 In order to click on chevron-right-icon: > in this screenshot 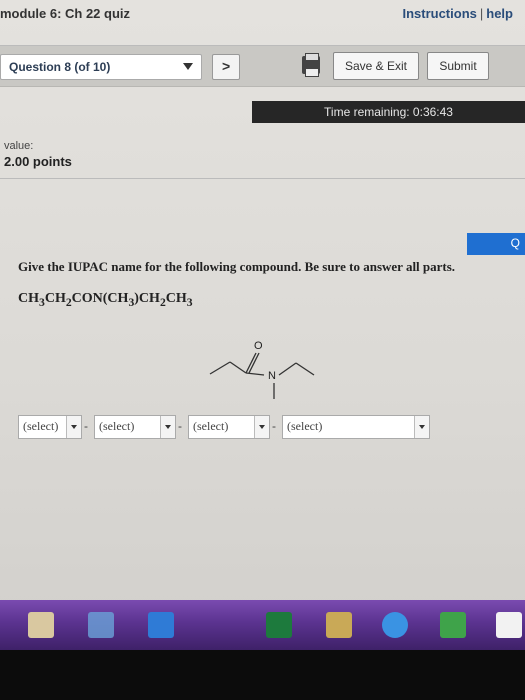, I will do `click(226, 66)`.